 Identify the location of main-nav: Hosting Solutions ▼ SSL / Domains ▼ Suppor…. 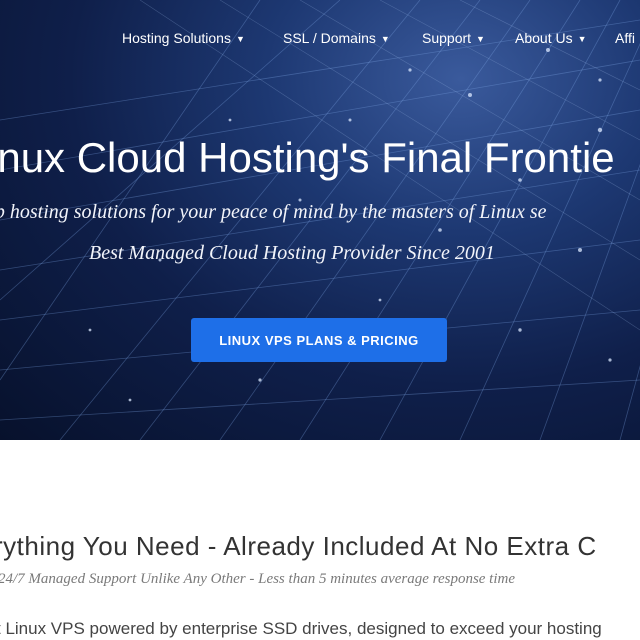
(320, 42).